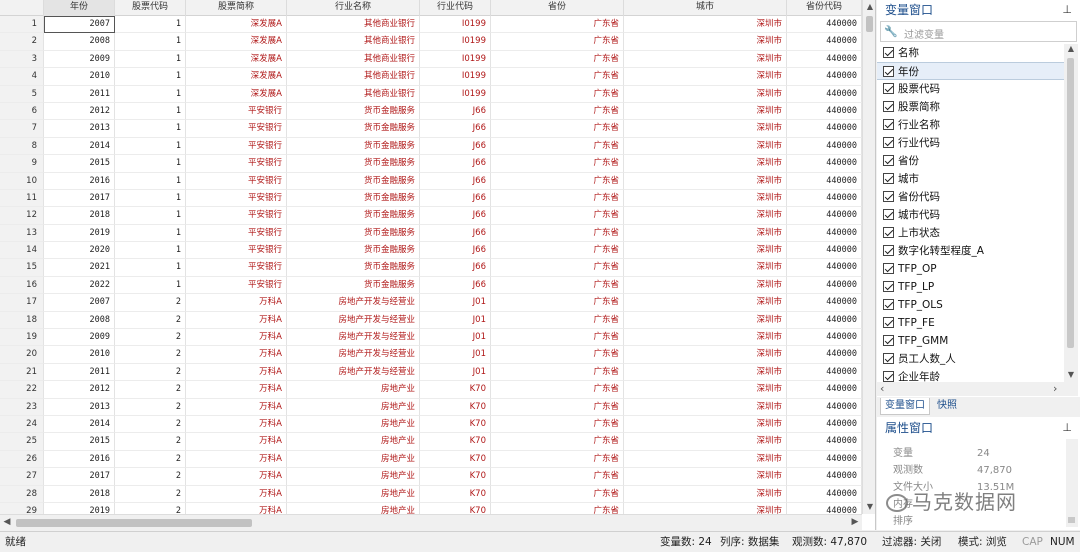  Describe the element at coordinates (970, 323) in the screenshot. I see `variable-item: TFP_FE` at that location.